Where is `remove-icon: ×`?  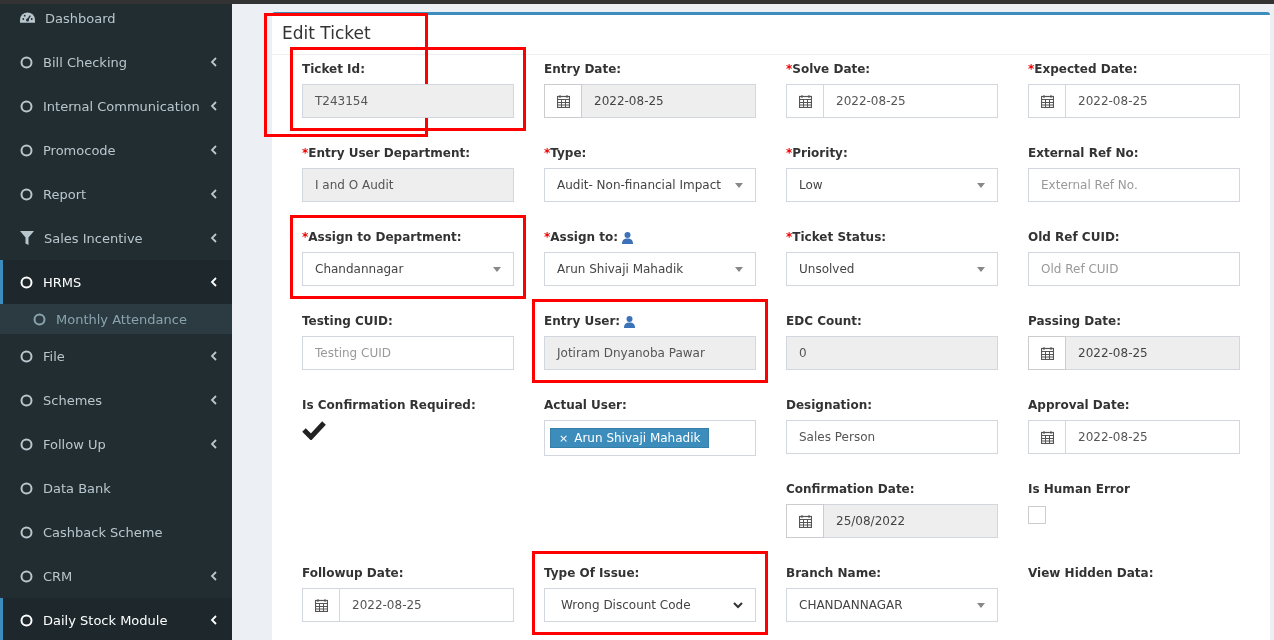 remove-icon: × is located at coordinates (564, 438).